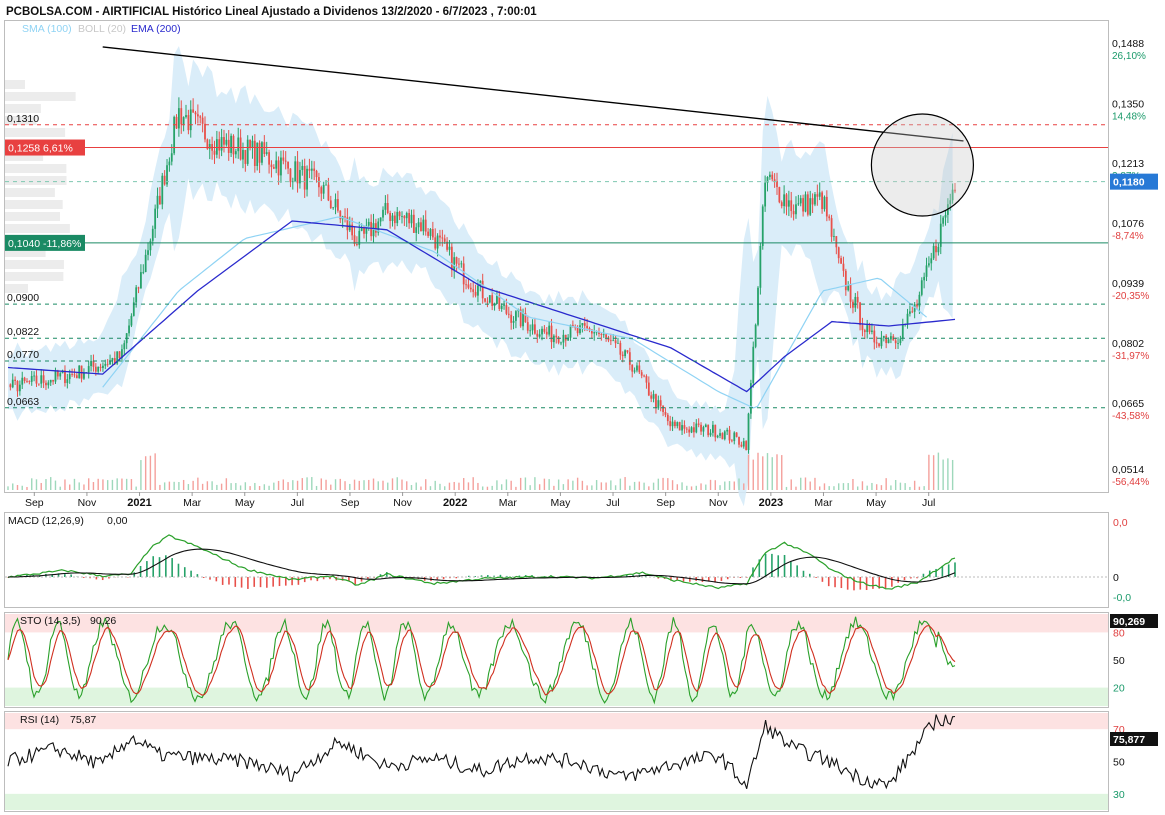 The height and width of the screenshot is (815, 1165). Describe the element at coordinates (1128, 164) in the screenshot. I see `price-axis-label: 0,1213` at that location.